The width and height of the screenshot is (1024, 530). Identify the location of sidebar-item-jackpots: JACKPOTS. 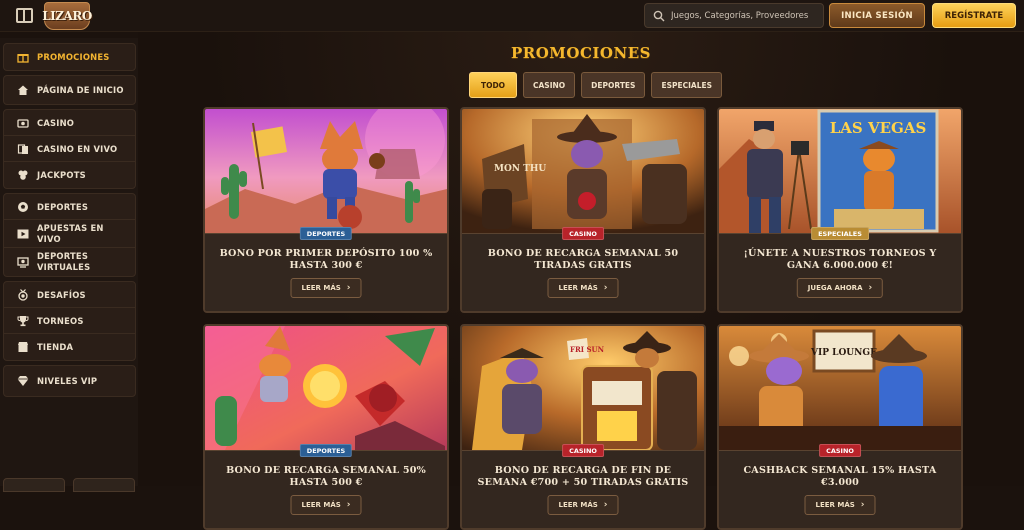
(69, 175).